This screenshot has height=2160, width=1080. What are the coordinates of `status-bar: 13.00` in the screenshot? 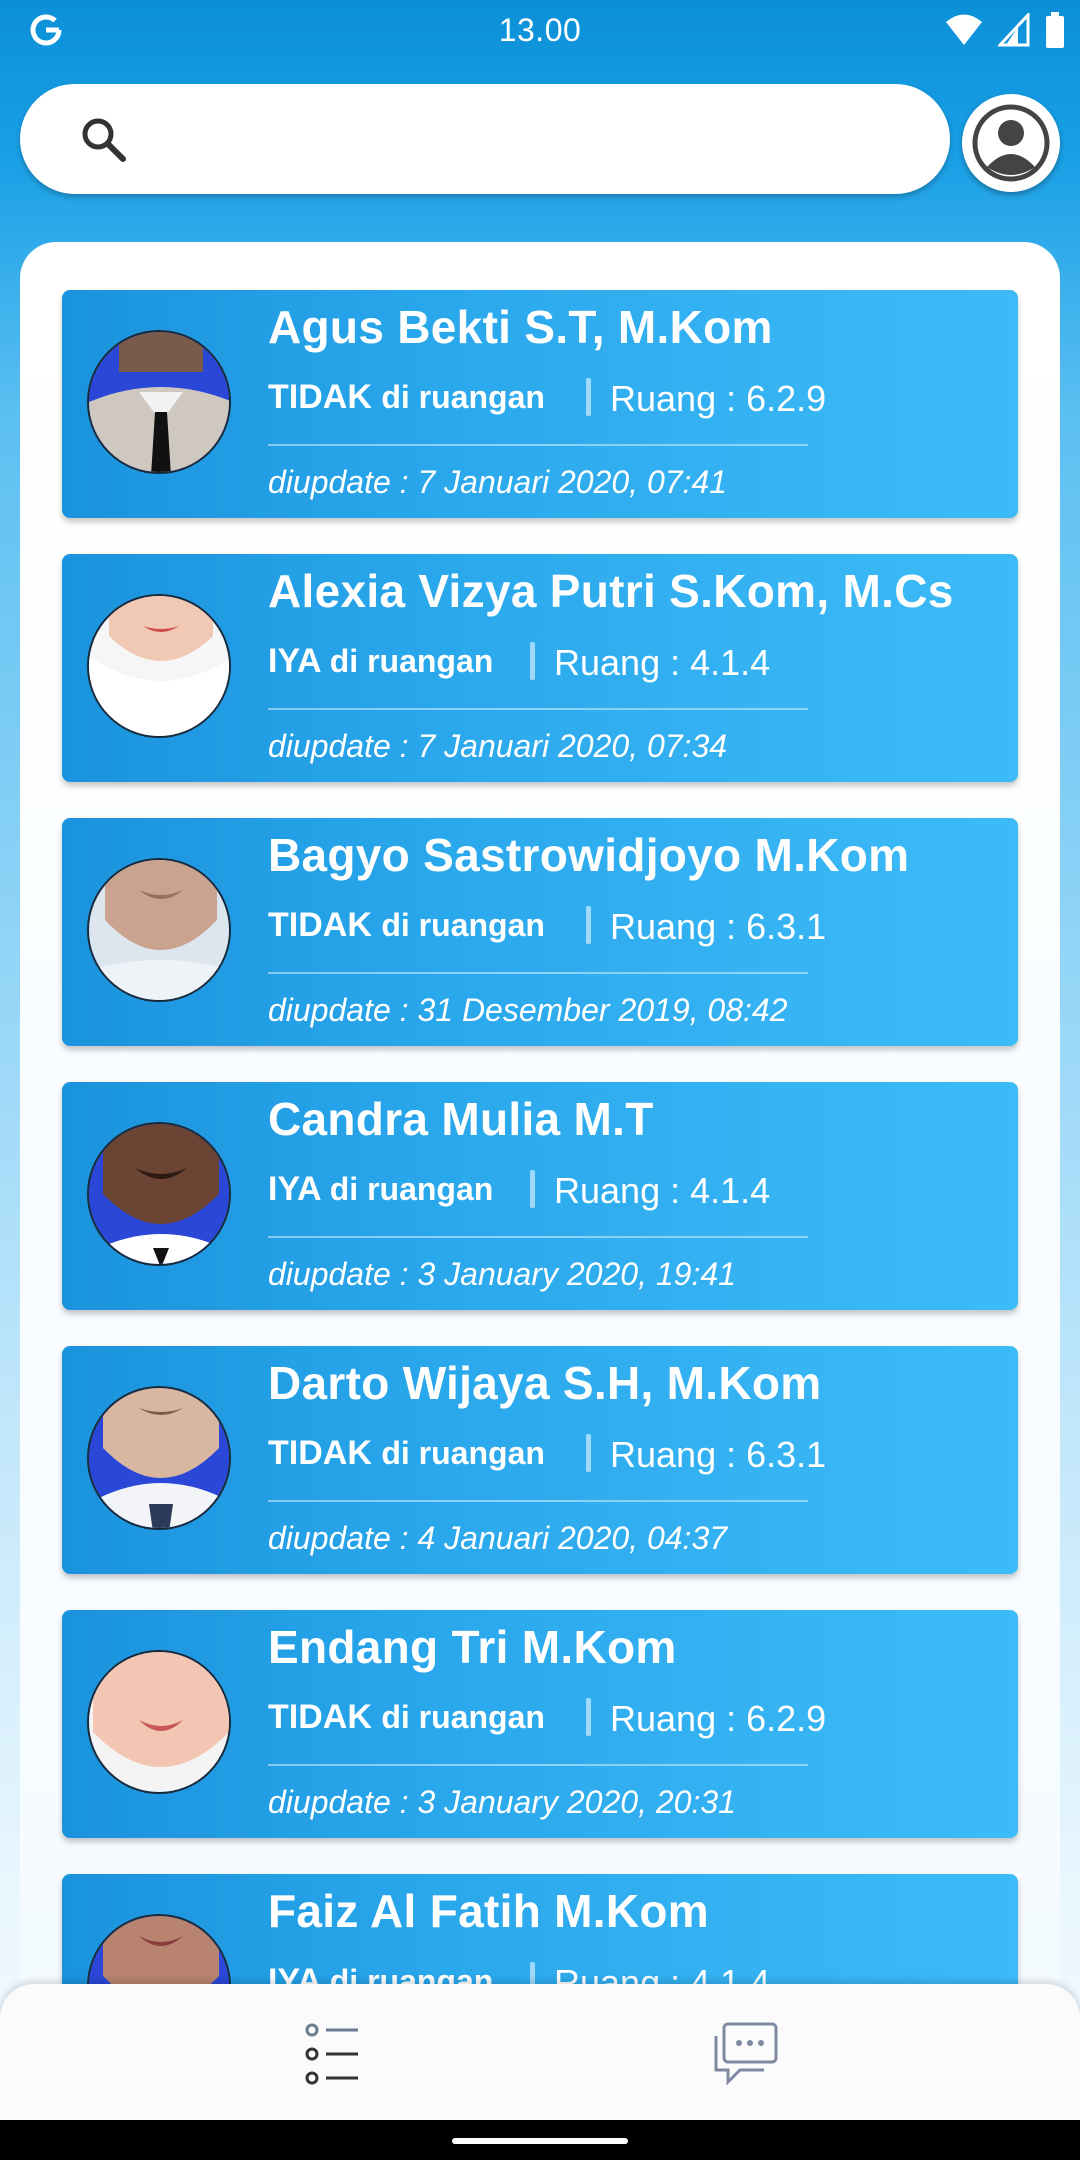 It's located at (540, 31).